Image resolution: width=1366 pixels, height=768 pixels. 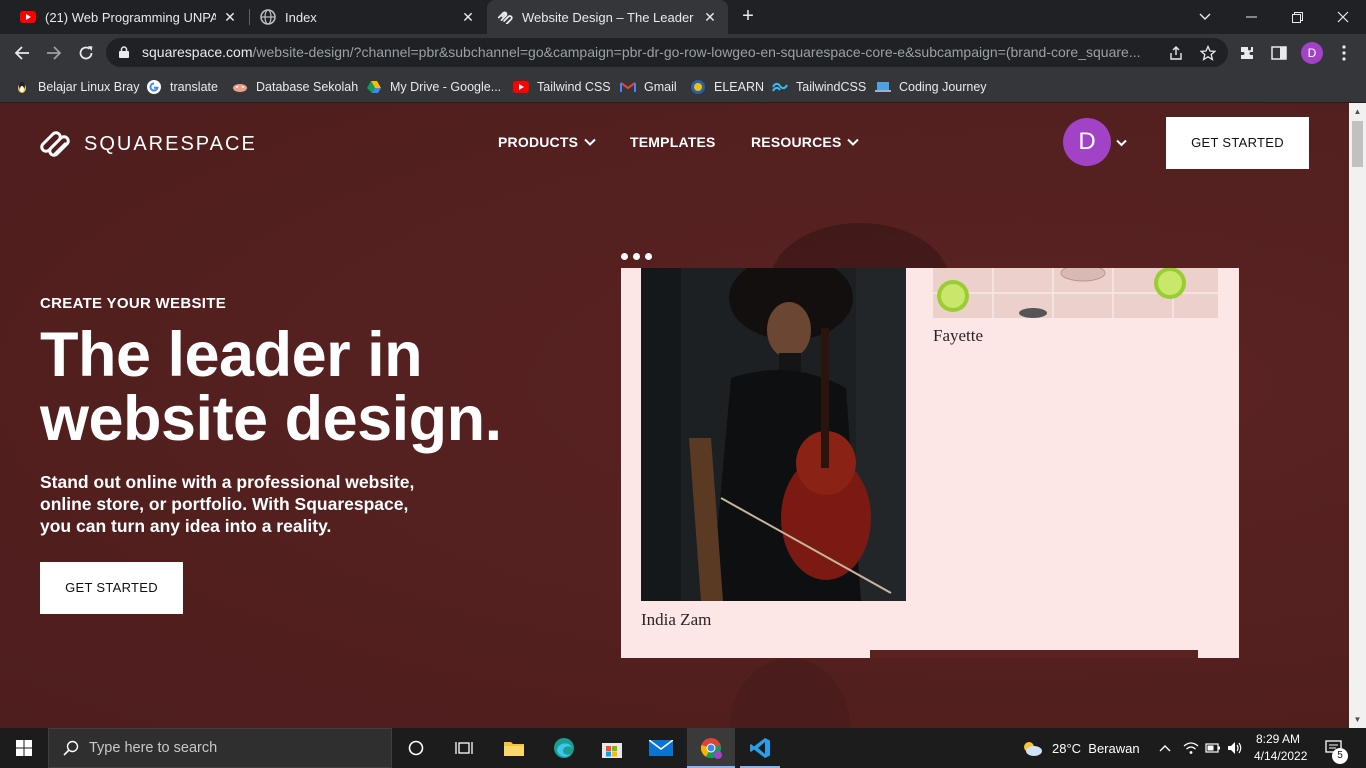 I want to click on squarespace-logo: SQUARESPACE, so click(x=148, y=144).